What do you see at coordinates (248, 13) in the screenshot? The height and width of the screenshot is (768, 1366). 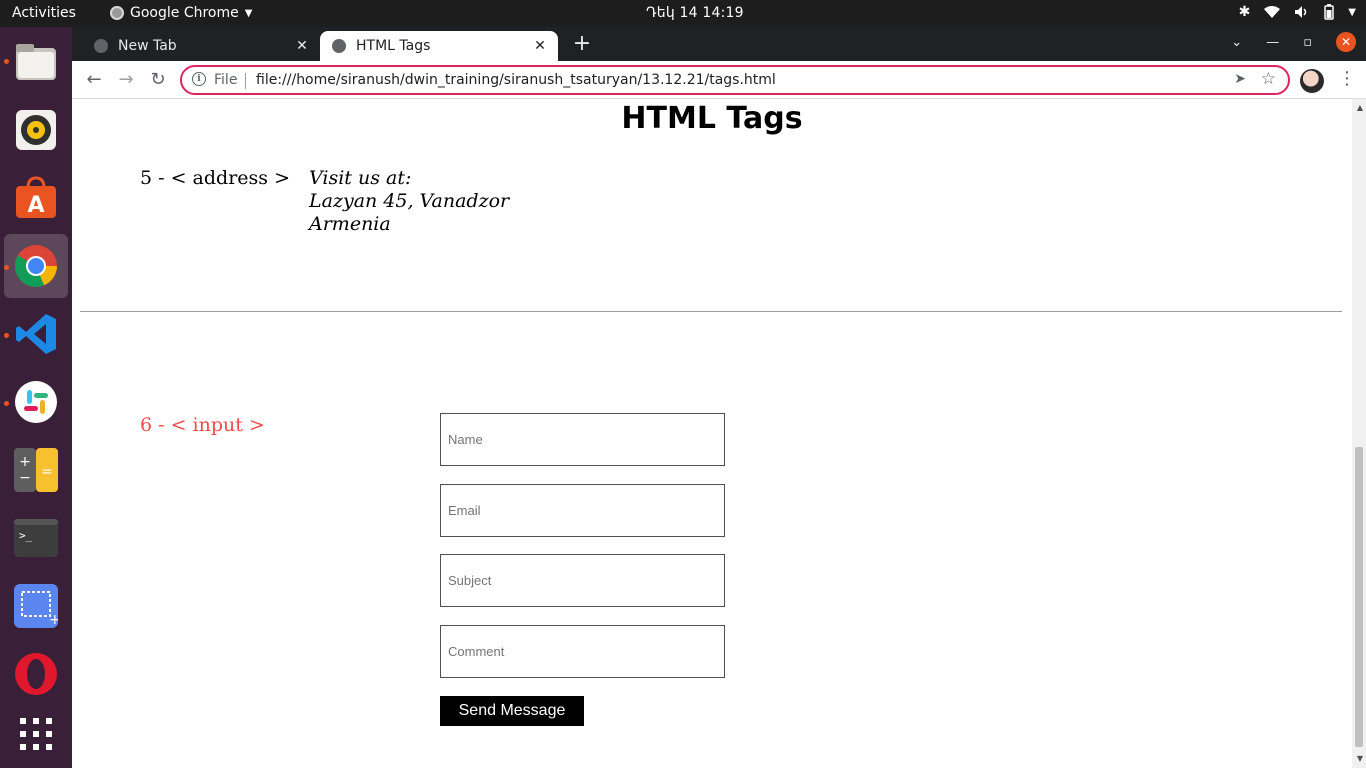 I see `chevron-down-icon: ▼` at bounding box center [248, 13].